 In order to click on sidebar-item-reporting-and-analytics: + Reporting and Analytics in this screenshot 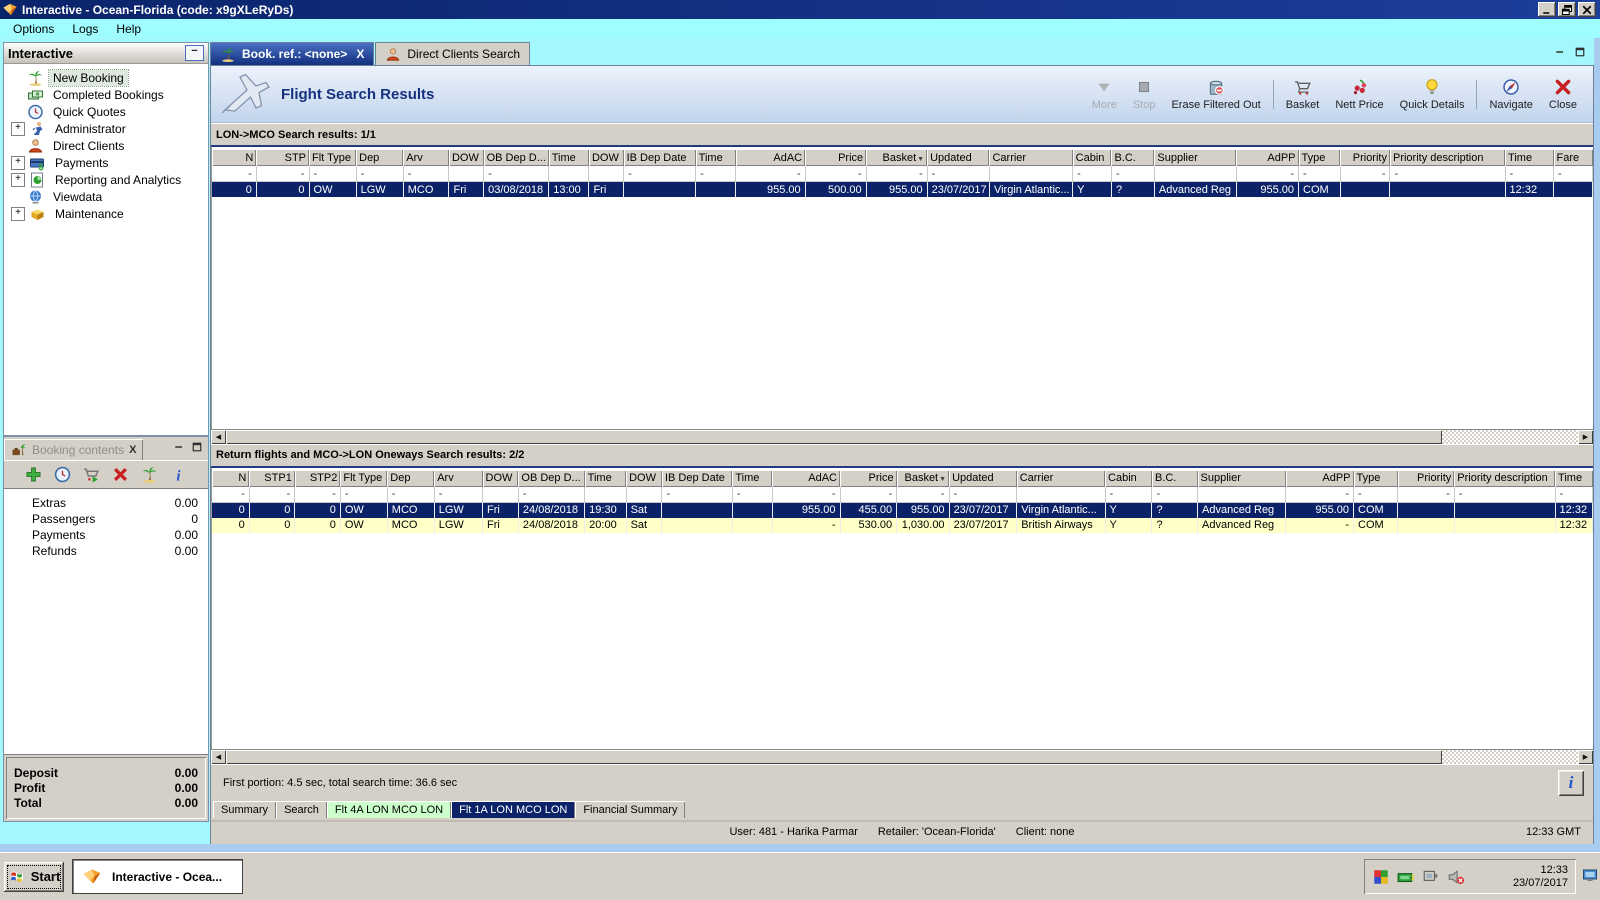, I will do `click(106, 179)`.